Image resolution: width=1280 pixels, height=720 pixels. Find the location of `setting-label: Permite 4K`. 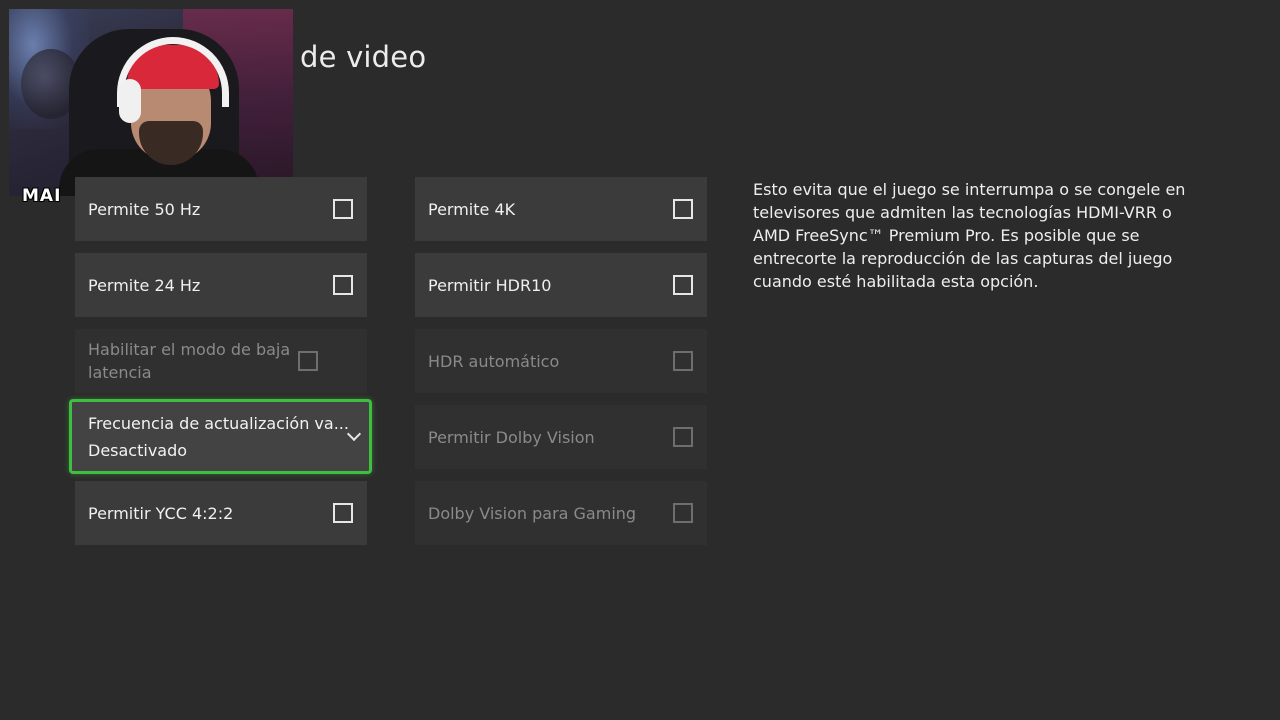

setting-label: Permite 4K is located at coordinates (472, 209).